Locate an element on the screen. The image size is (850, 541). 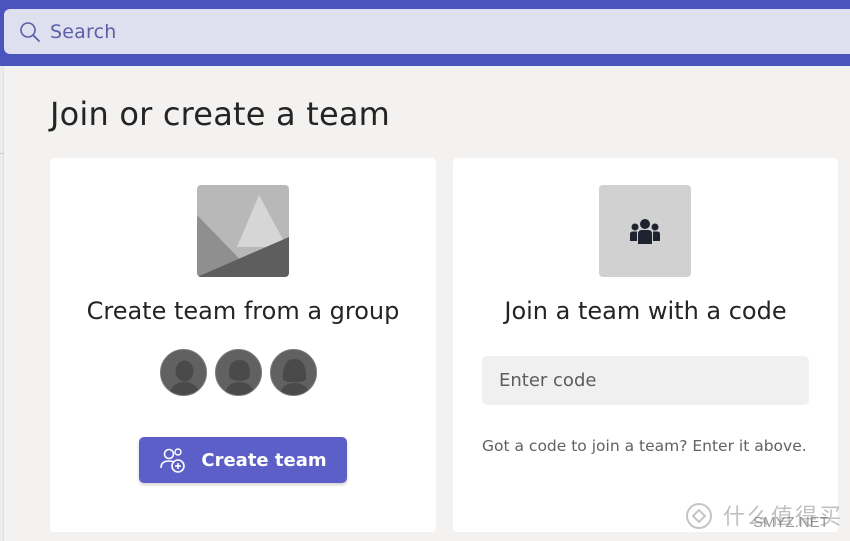
create-card-title: Create team from a group is located at coordinates (243, 311).